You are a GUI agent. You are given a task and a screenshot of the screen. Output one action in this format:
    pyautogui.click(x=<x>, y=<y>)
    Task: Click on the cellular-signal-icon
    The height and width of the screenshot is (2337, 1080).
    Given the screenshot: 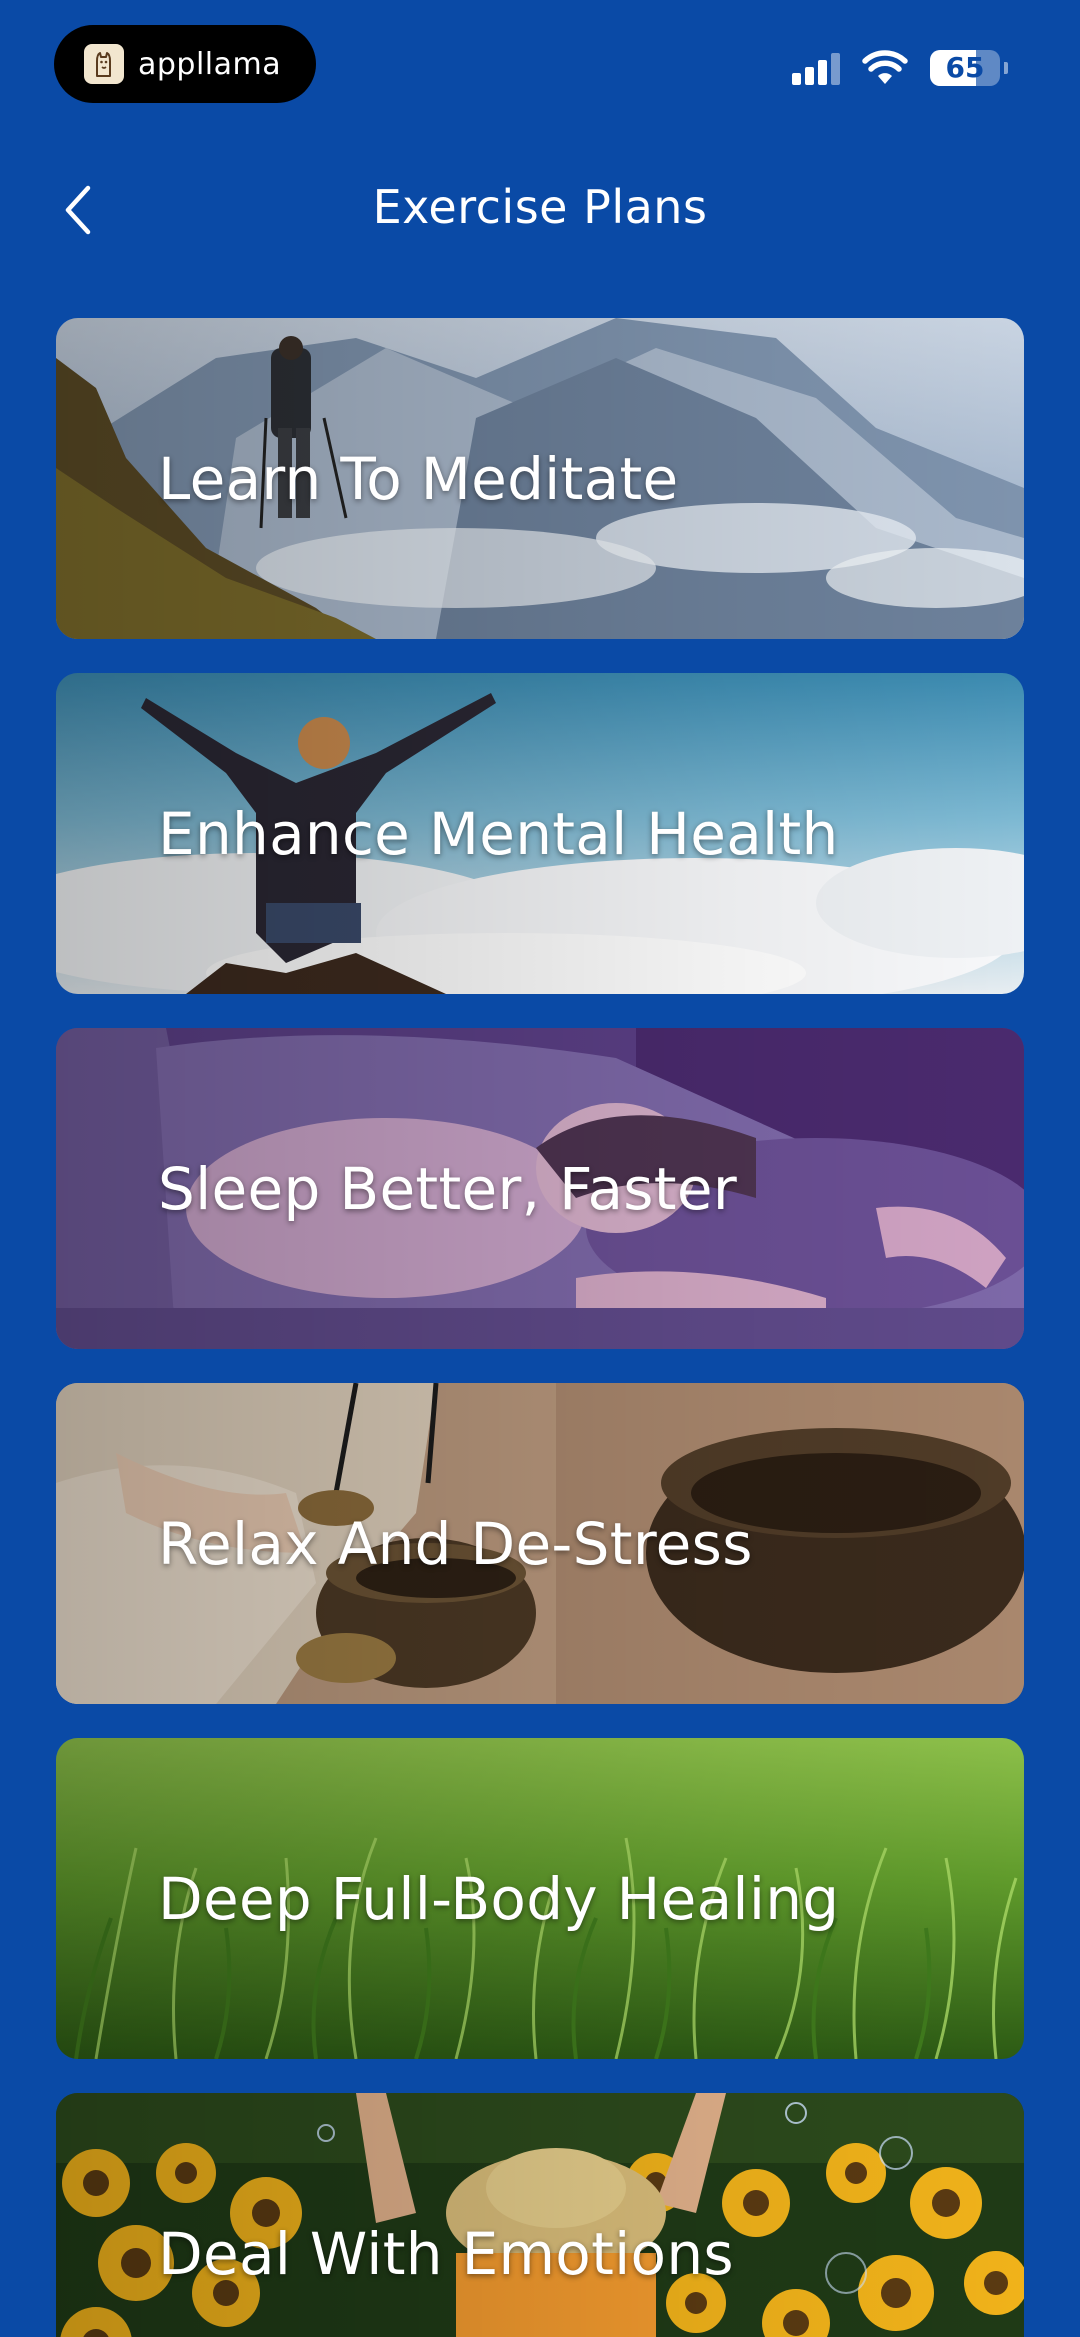 What is the action you would take?
    pyautogui.click(x=816, y=68)
    